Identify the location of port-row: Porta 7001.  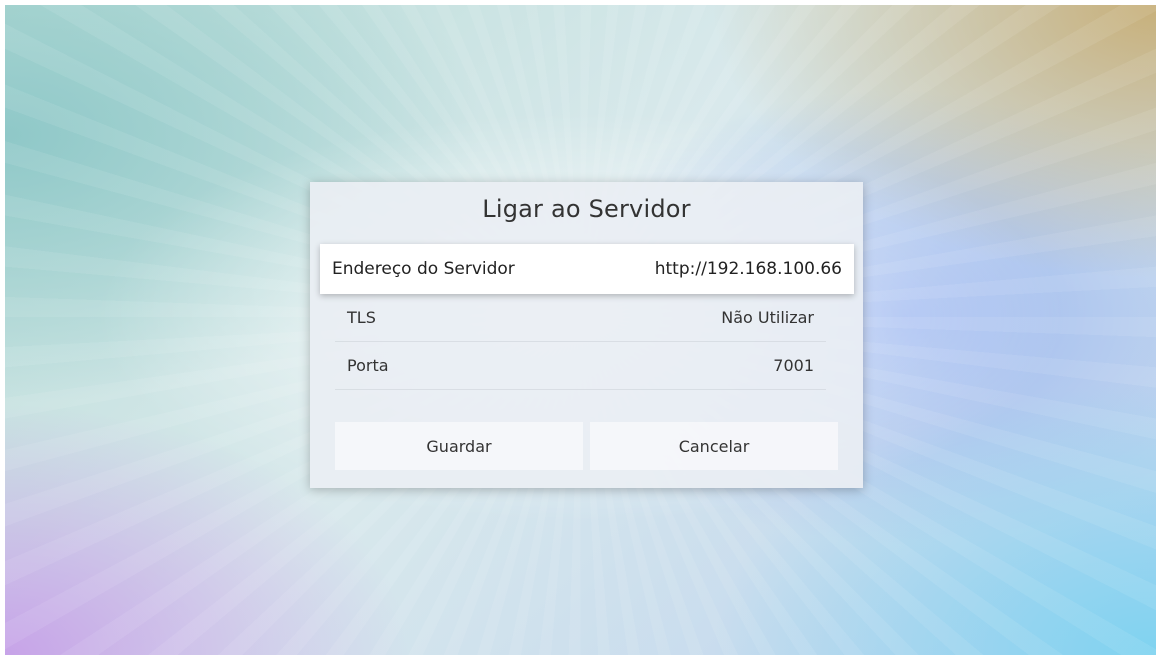
(580, 366).